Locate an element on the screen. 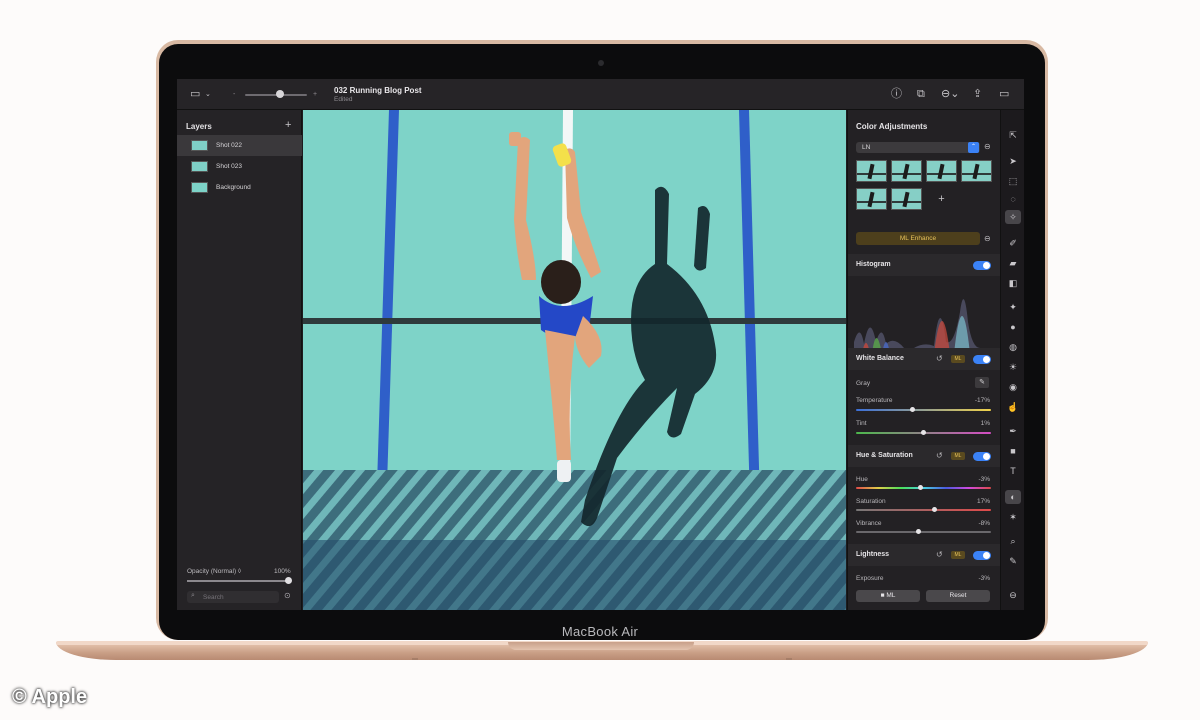 The image size is (1200, 720). temperature-knob is located at coordinates (913, 409).